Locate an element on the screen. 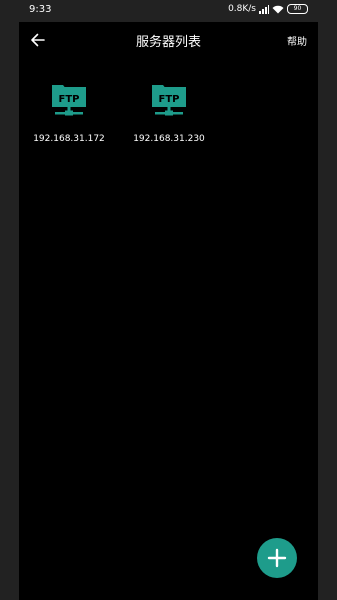 This screenshot has height=600, width=337. page-title: 服务器列表 is located at coordinates (168, 42).